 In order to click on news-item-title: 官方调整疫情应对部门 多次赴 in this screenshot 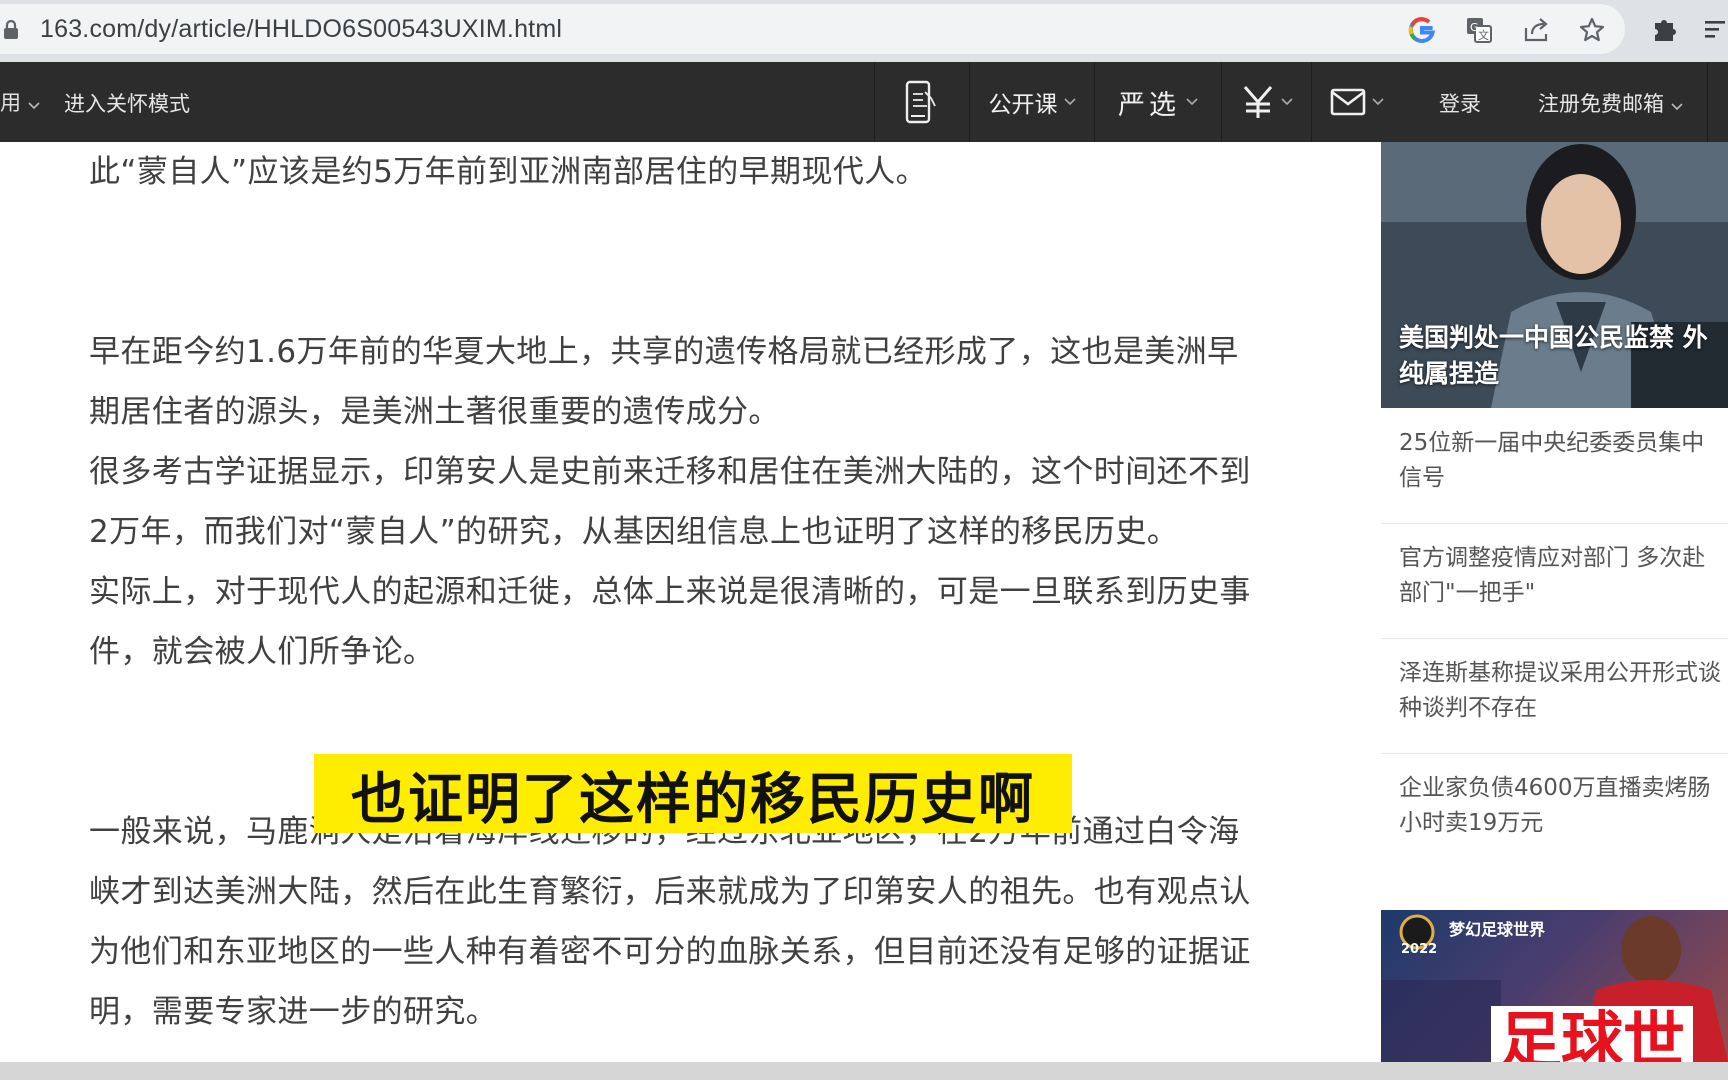, I will do `click(1552, 558)`.